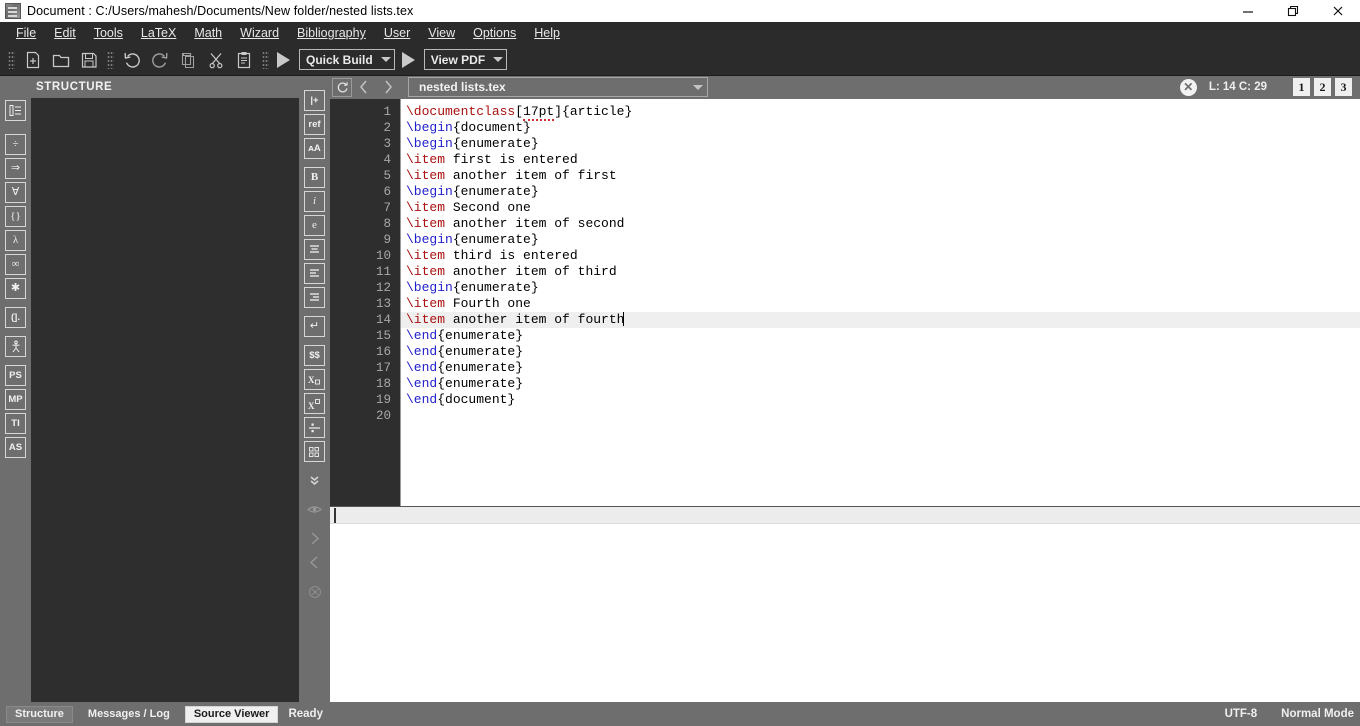 The height and width of the screenshot is (726, 1360). I want to click on chevron-left-icon, so click(364, 87).